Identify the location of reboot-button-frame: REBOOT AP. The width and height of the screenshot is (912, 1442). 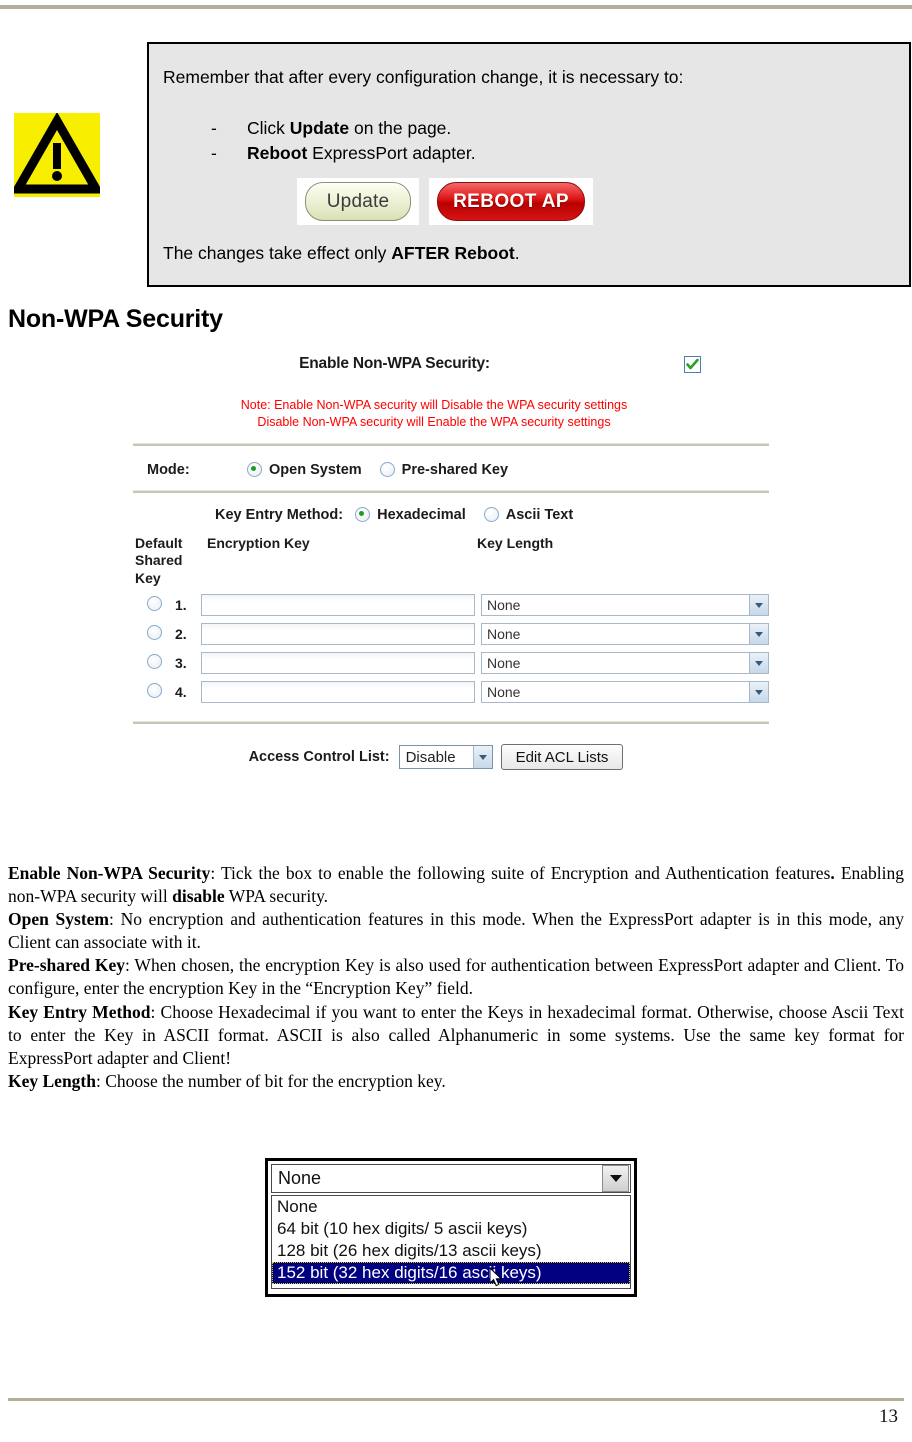
(511, 202).